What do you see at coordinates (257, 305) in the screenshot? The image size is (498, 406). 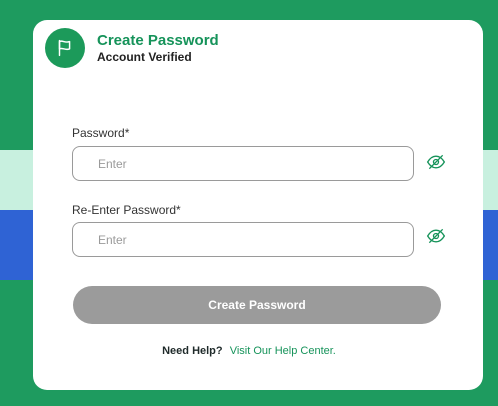 I see `create-password-button: Create Password` at bounding box center [257, 305].